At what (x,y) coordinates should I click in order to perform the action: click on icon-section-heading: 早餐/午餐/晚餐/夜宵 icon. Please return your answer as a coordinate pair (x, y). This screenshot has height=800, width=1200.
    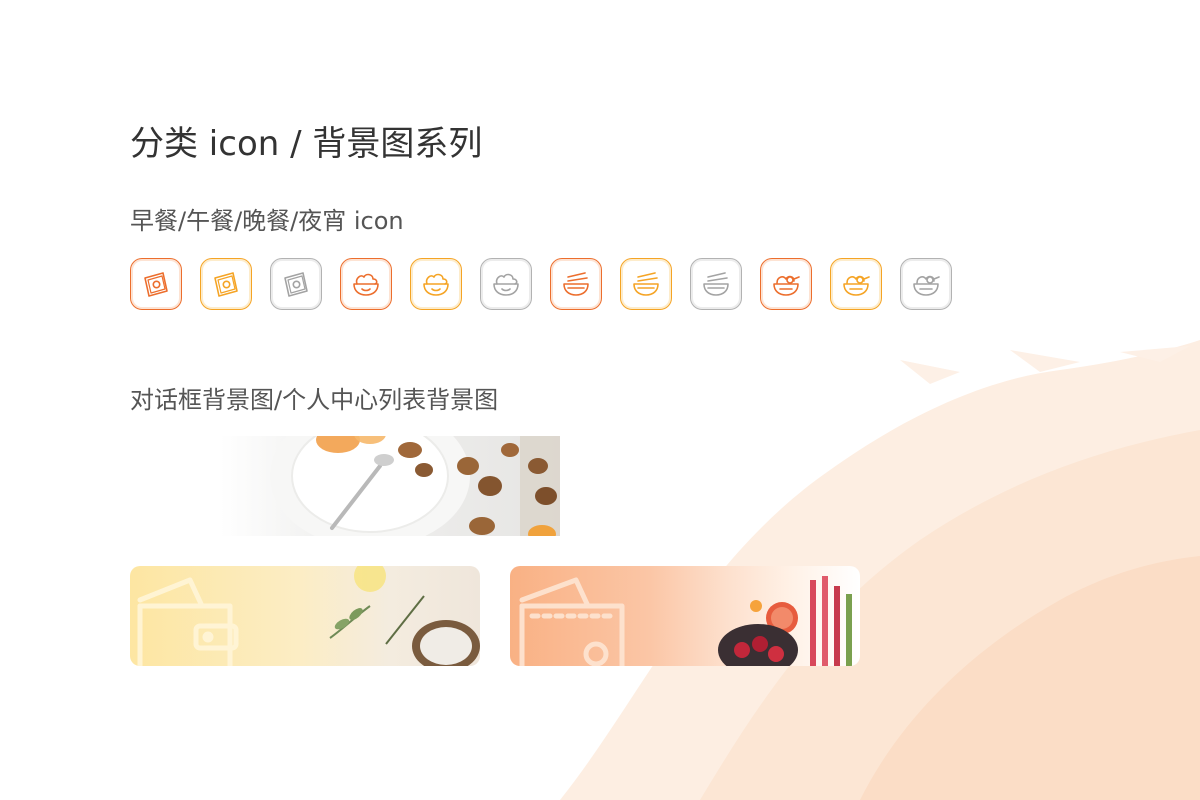
    Looking at the image, I should click on (267, 221).